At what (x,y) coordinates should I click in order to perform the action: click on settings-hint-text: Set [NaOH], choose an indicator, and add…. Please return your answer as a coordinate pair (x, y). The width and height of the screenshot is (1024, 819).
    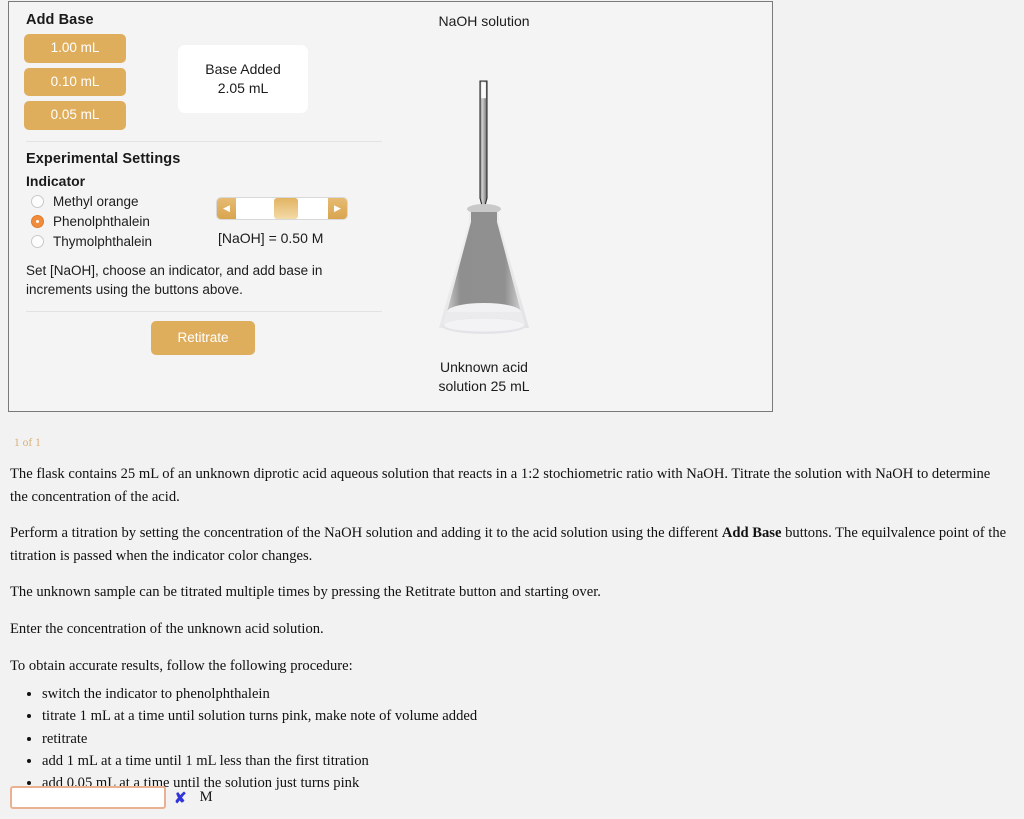
    Looking at the image, I should click on (174, 280).